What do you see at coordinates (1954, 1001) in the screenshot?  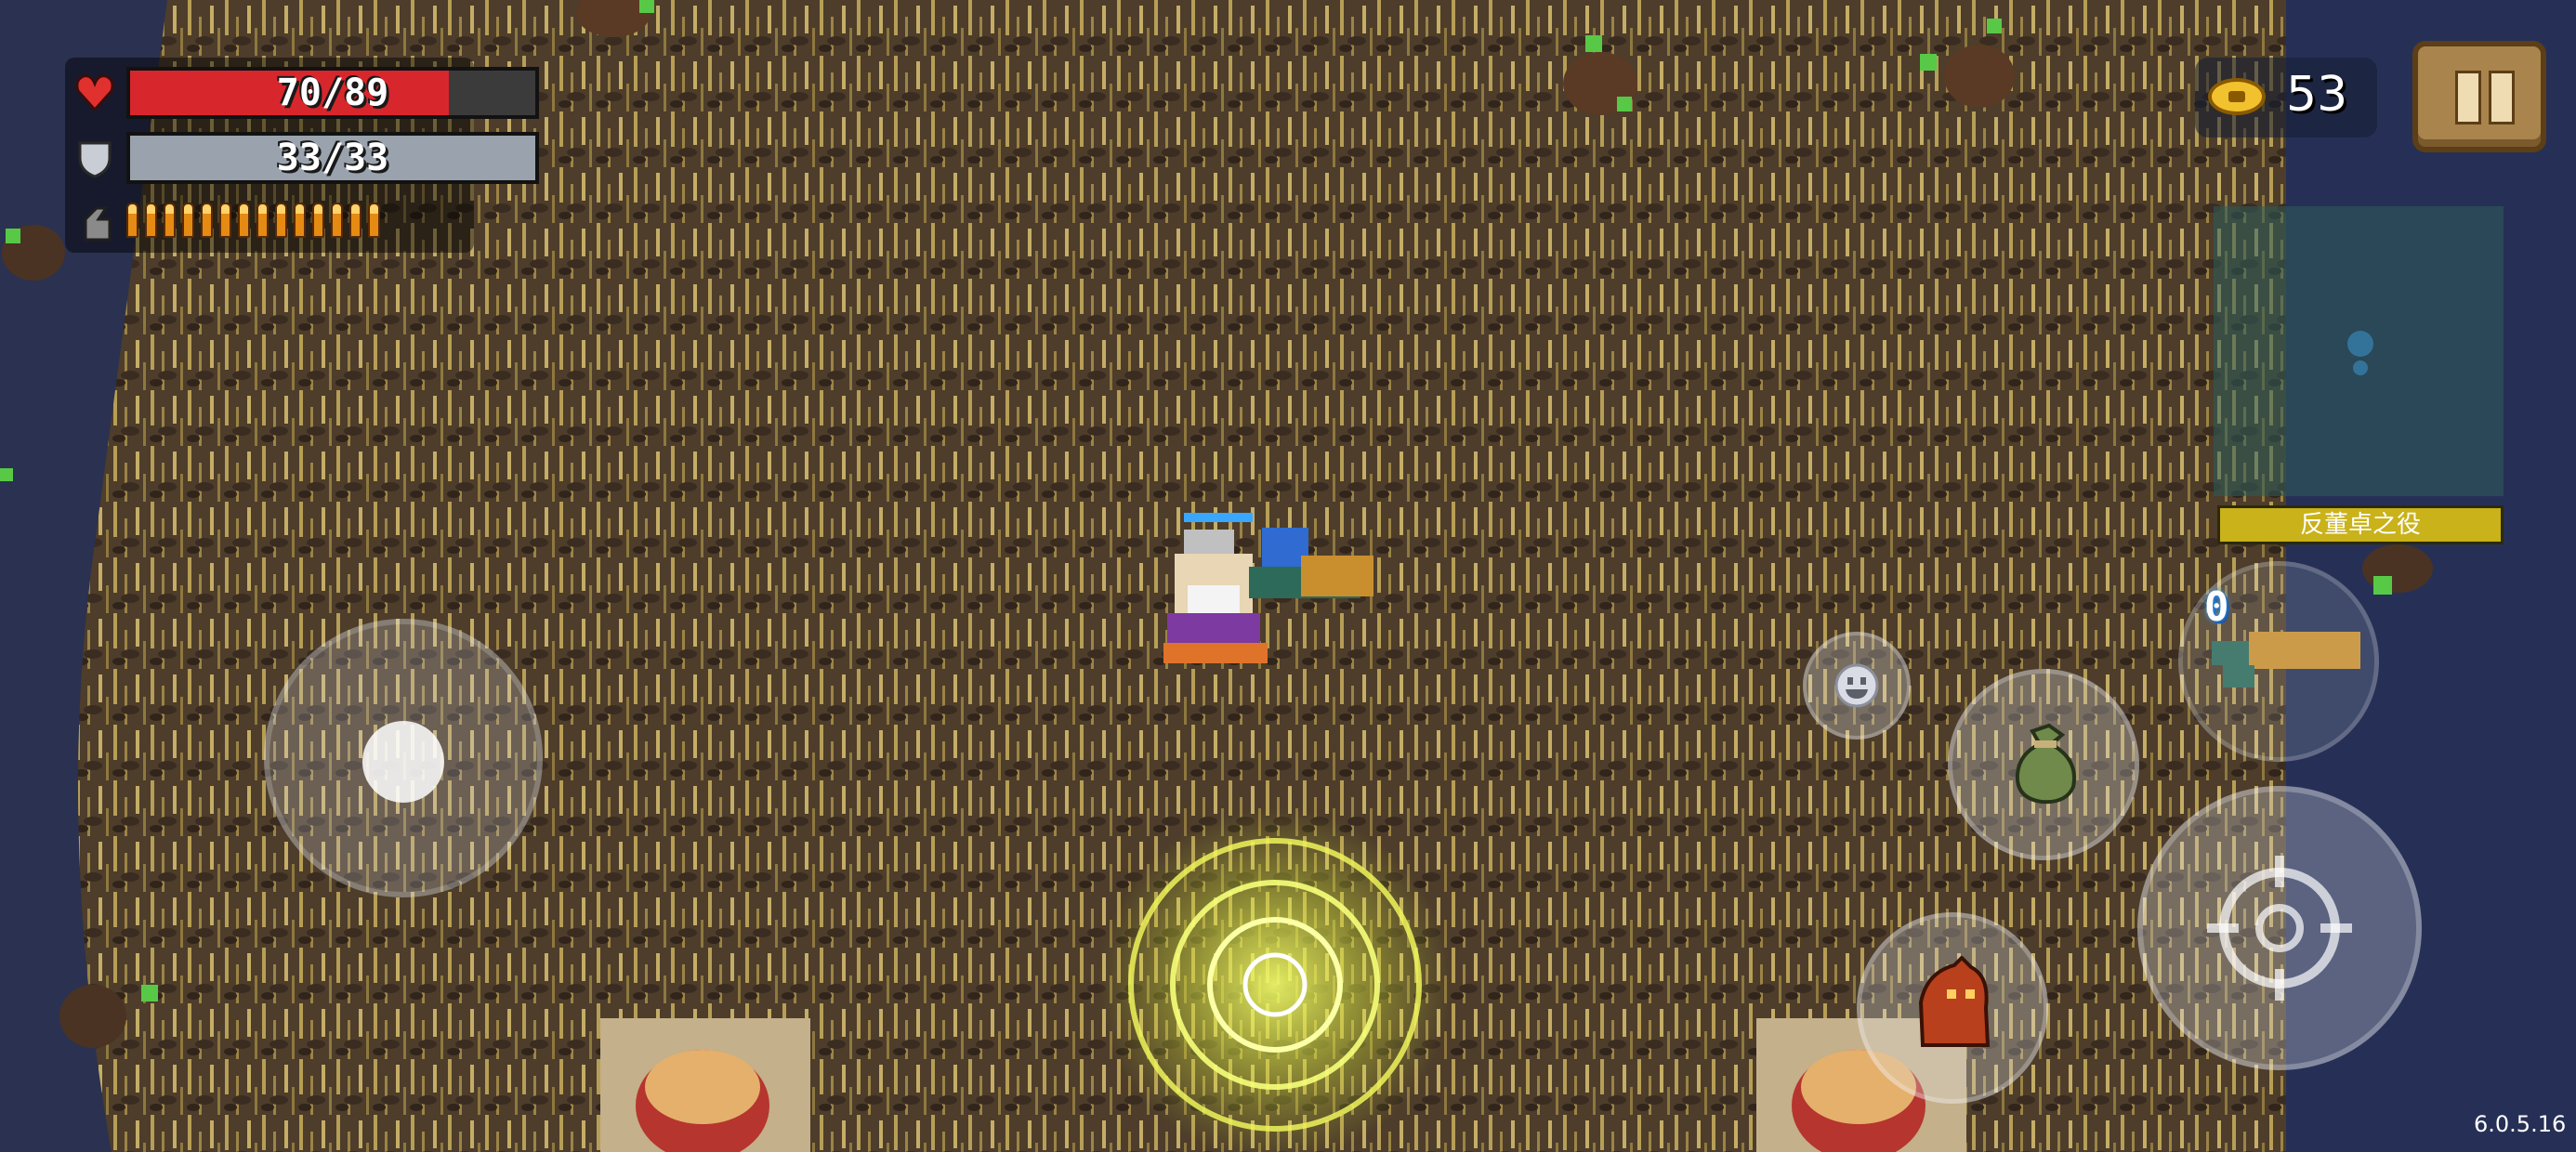 I see `skill-icon` at bounding box center [1954, 1001].